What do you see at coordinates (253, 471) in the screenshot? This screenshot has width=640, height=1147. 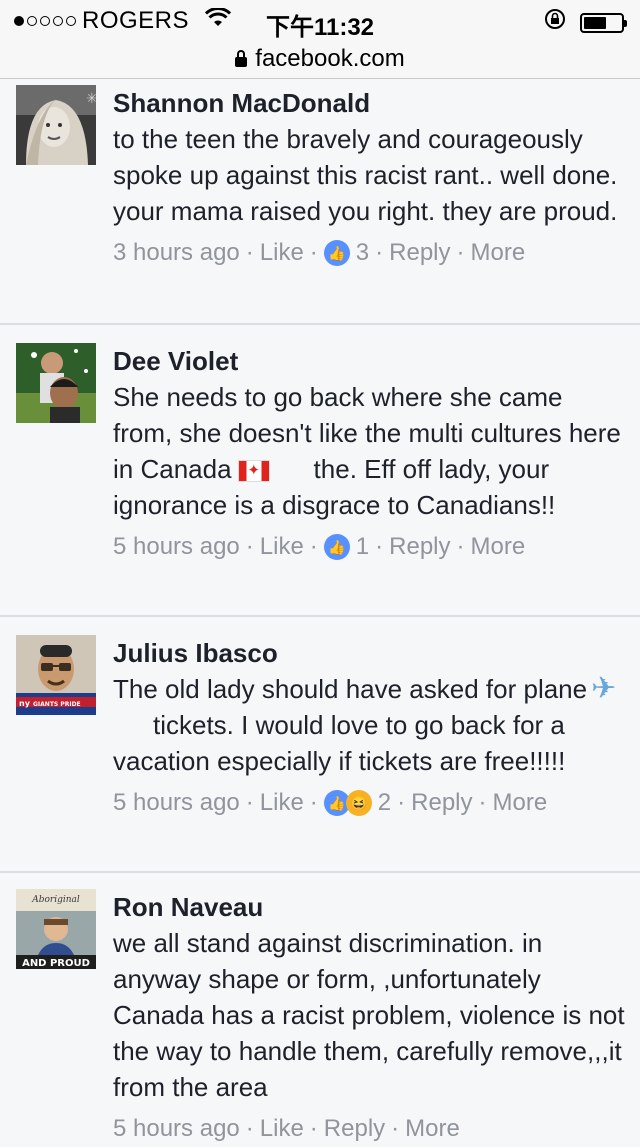 I see `canada-flag-icon` at bounding box center [253, 471].